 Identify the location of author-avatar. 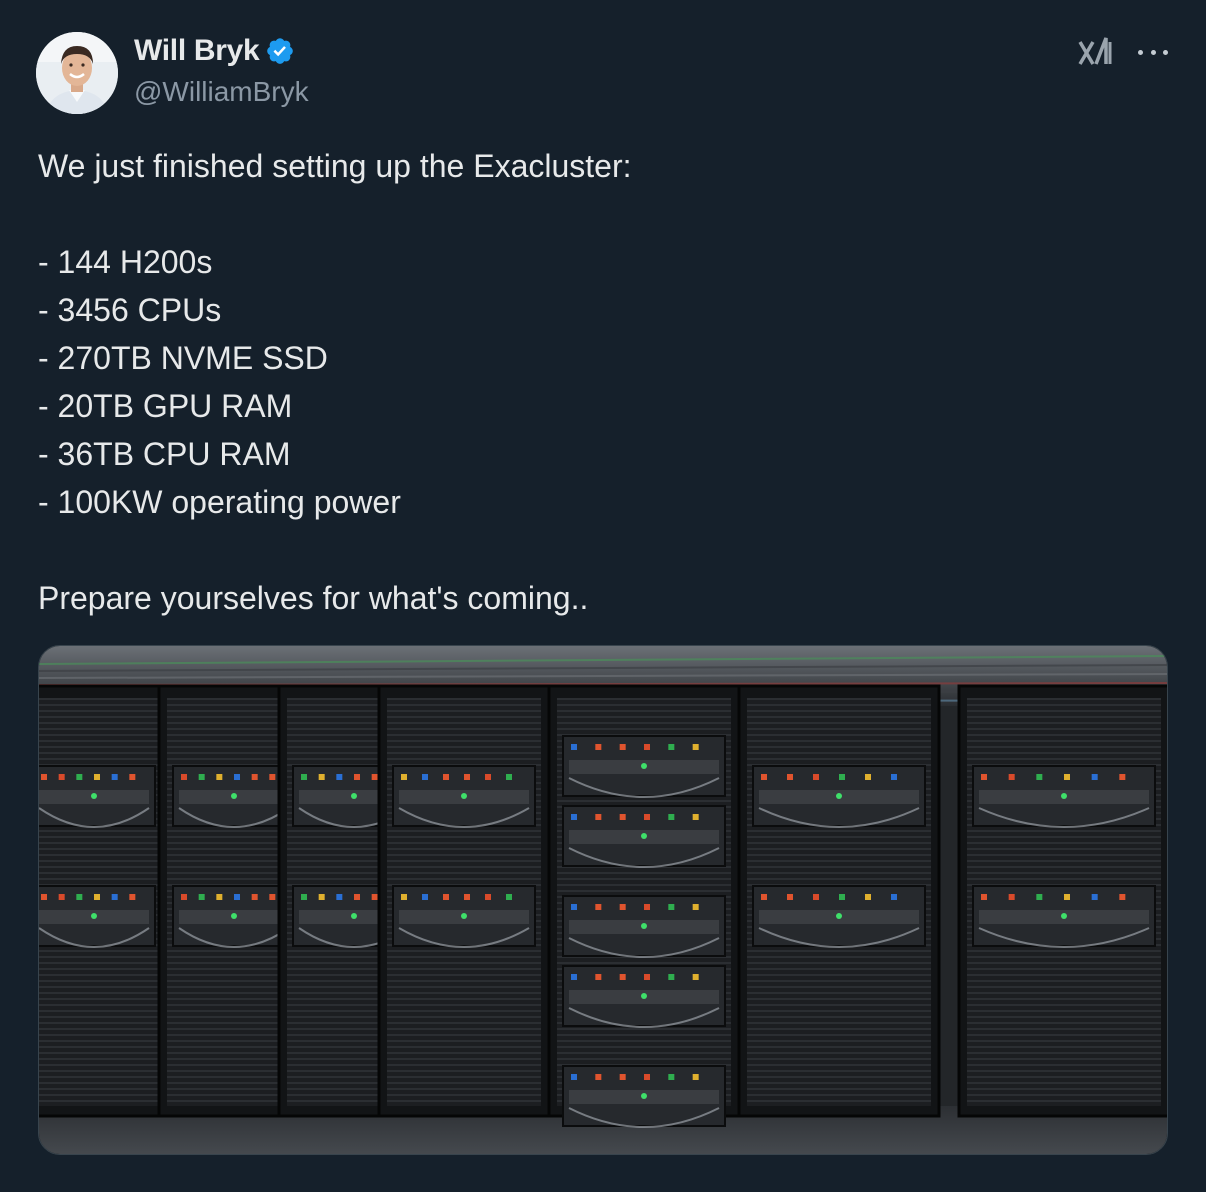
(77, 73).